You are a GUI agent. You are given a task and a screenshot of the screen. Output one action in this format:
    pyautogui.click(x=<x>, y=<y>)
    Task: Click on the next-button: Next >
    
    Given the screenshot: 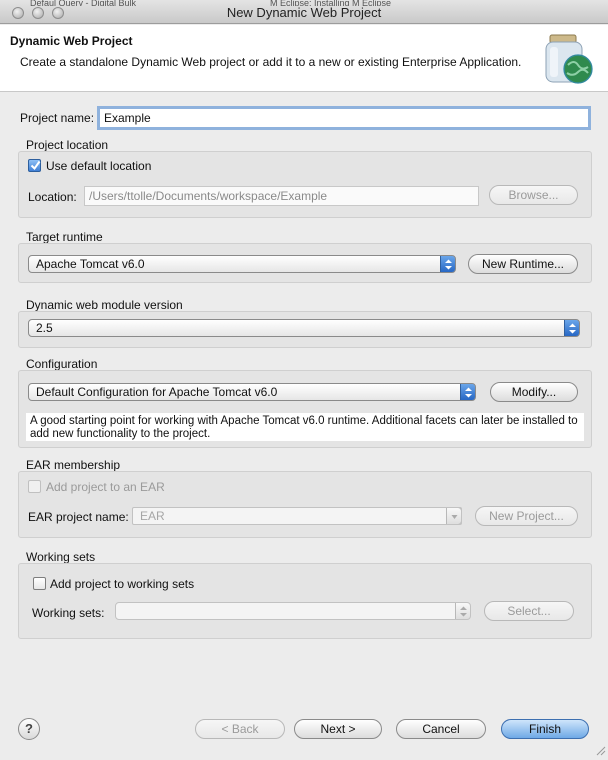 What is the action you would take?
    pyautogui.click(x=338, y=729)
    